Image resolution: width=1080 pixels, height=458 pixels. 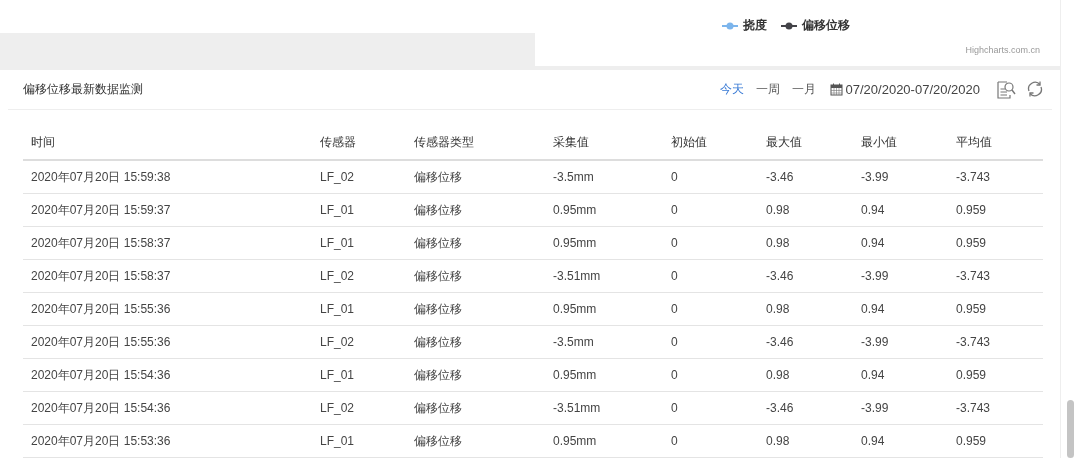 What do you see at coordinates (1006, 89) in the screenshot?
I see `report-search-icon` at bounding box center [1006, 89].